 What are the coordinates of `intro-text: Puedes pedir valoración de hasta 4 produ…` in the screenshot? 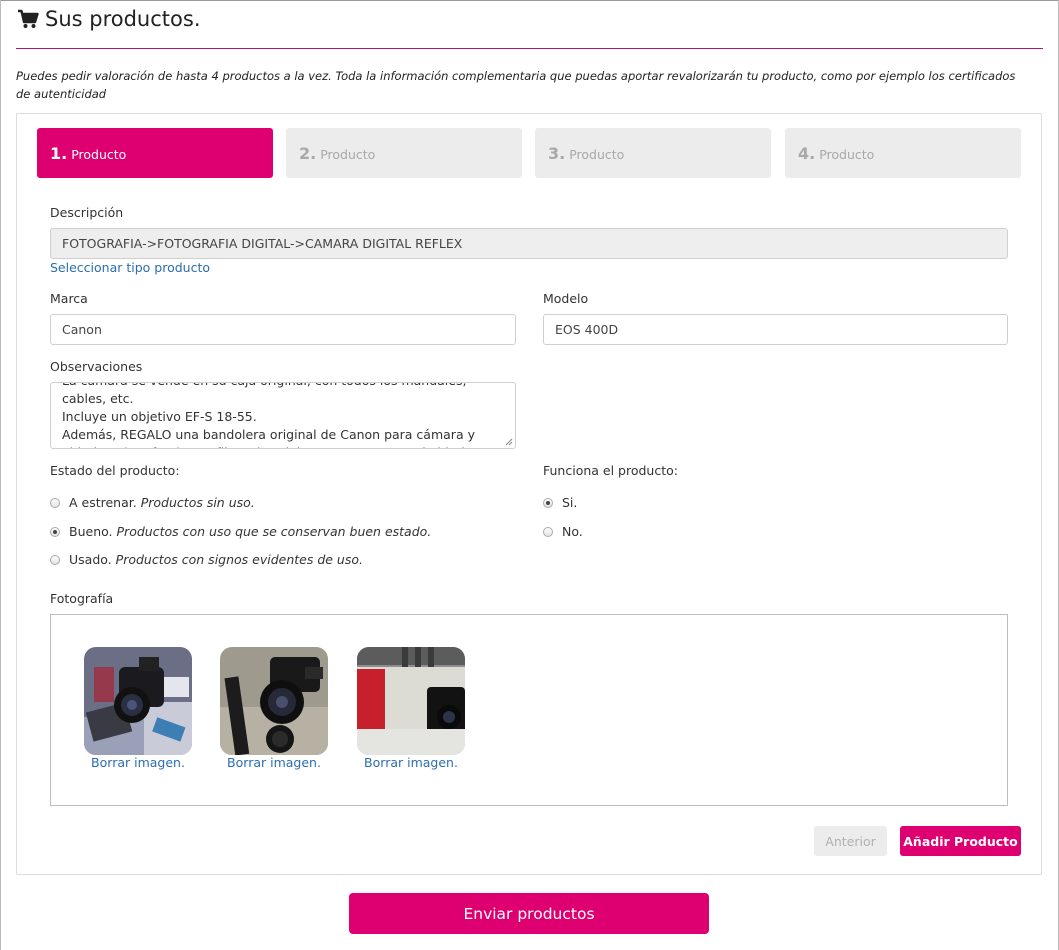 It's located at (516, 85).